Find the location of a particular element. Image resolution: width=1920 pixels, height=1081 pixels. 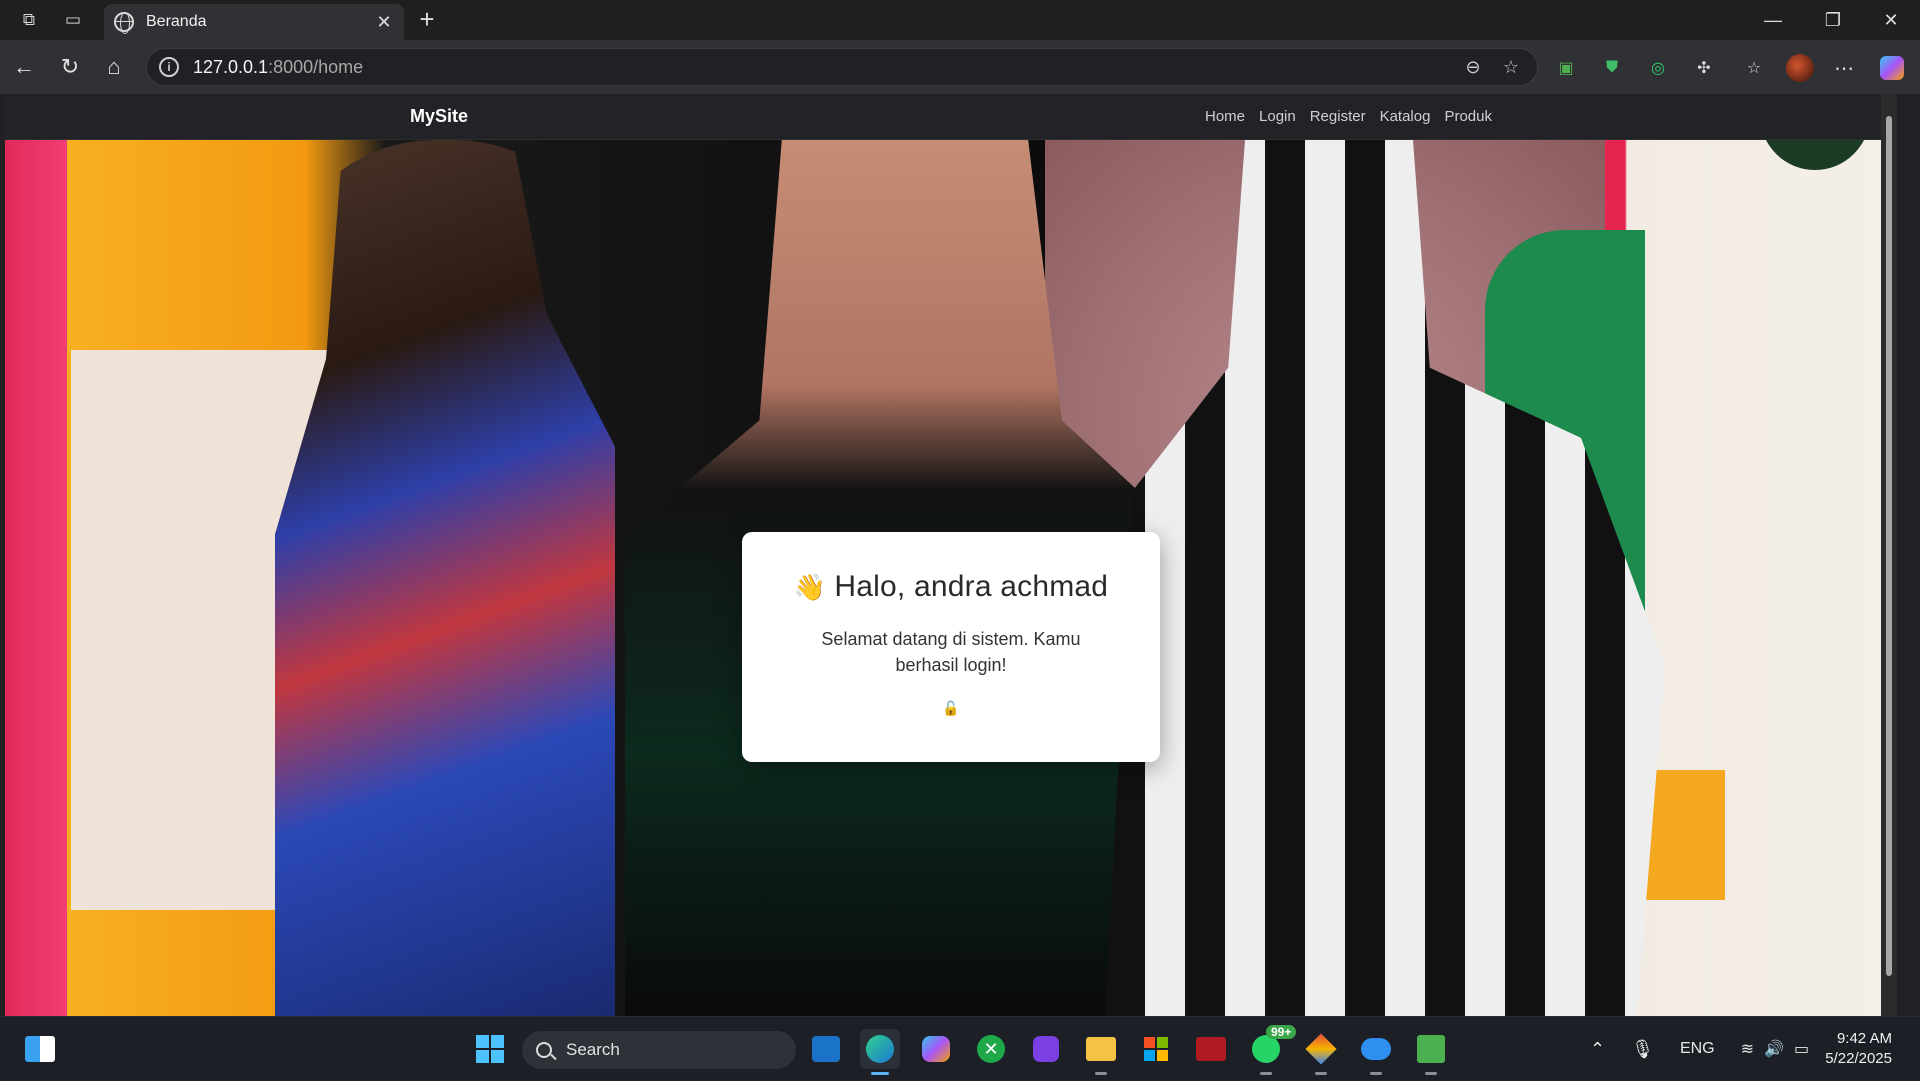

welcome-heading: 👋 Halo, andra achmad is located at coordinates (951, 587).